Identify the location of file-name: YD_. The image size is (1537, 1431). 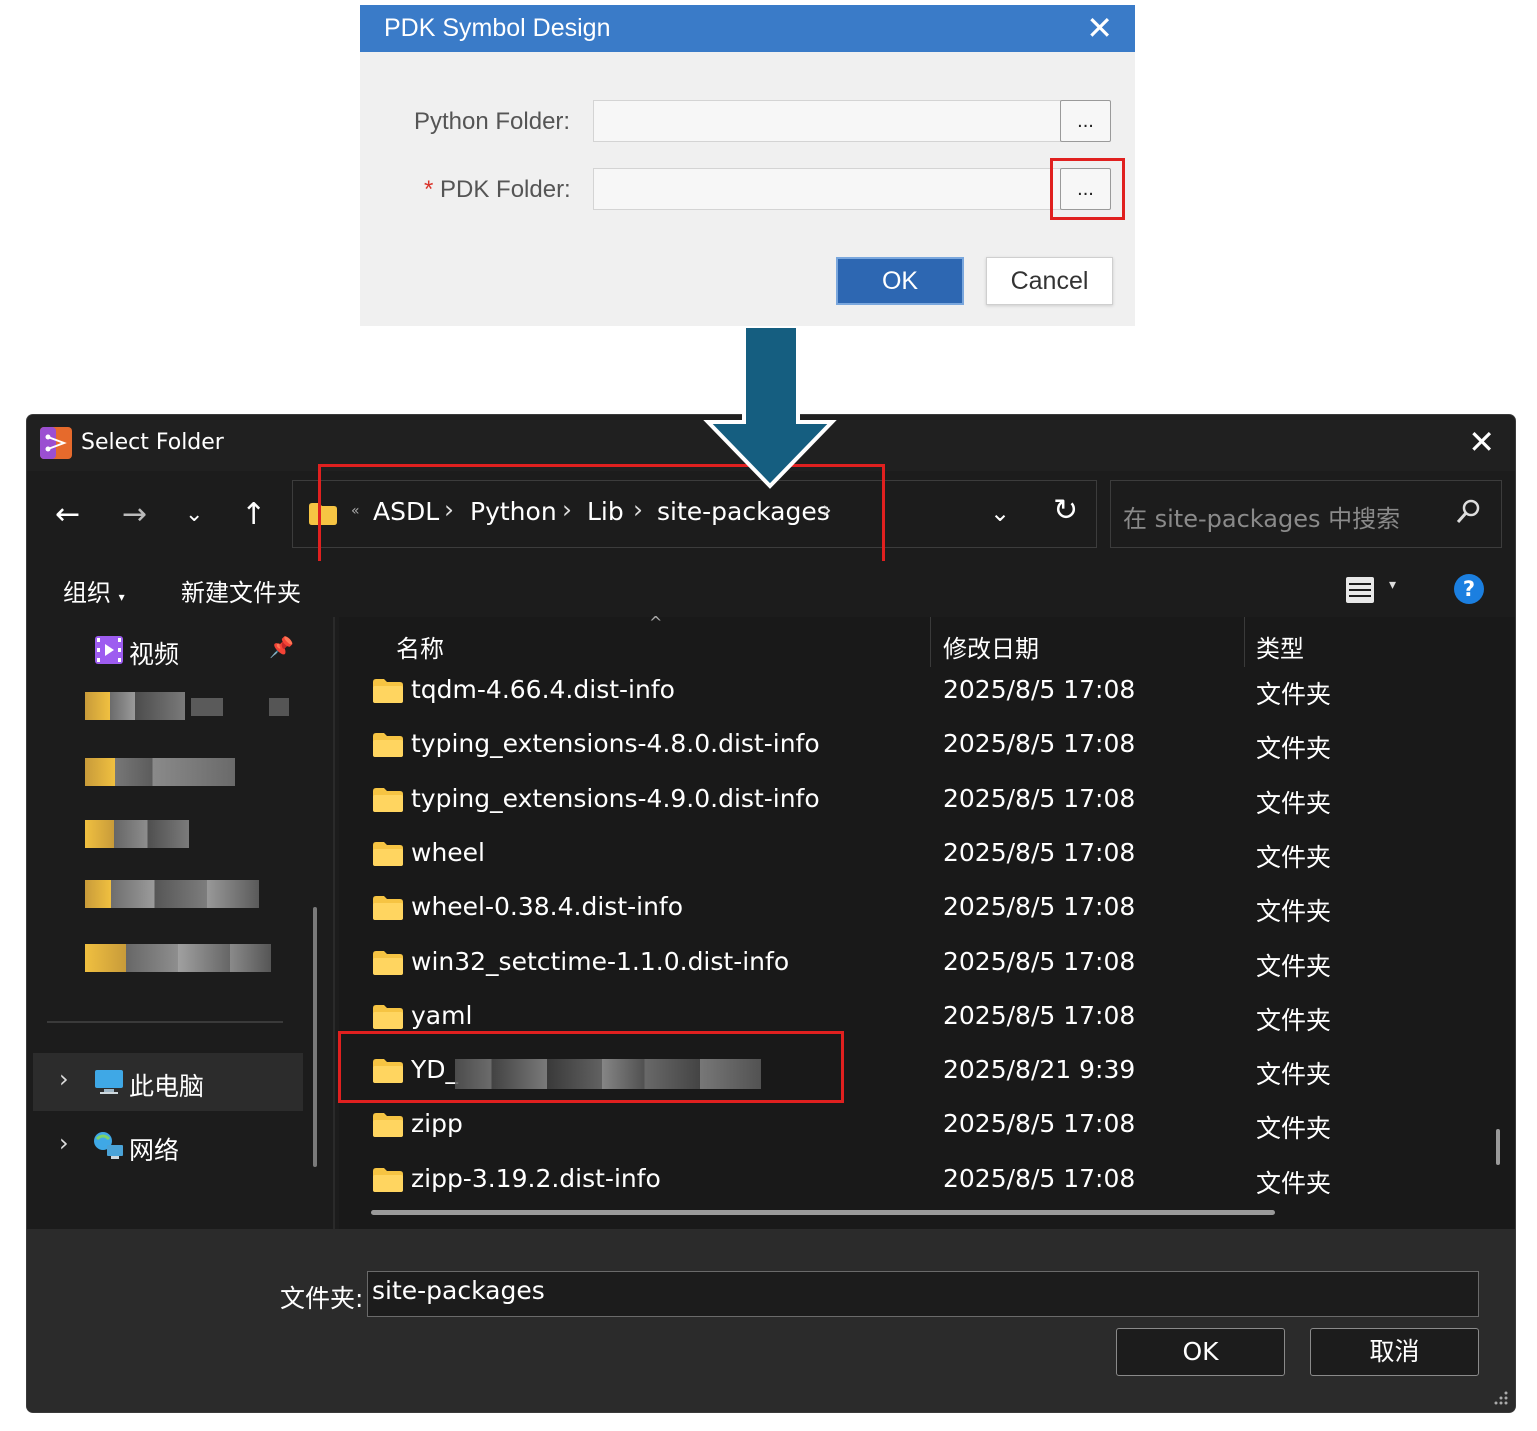
(435, 1070).